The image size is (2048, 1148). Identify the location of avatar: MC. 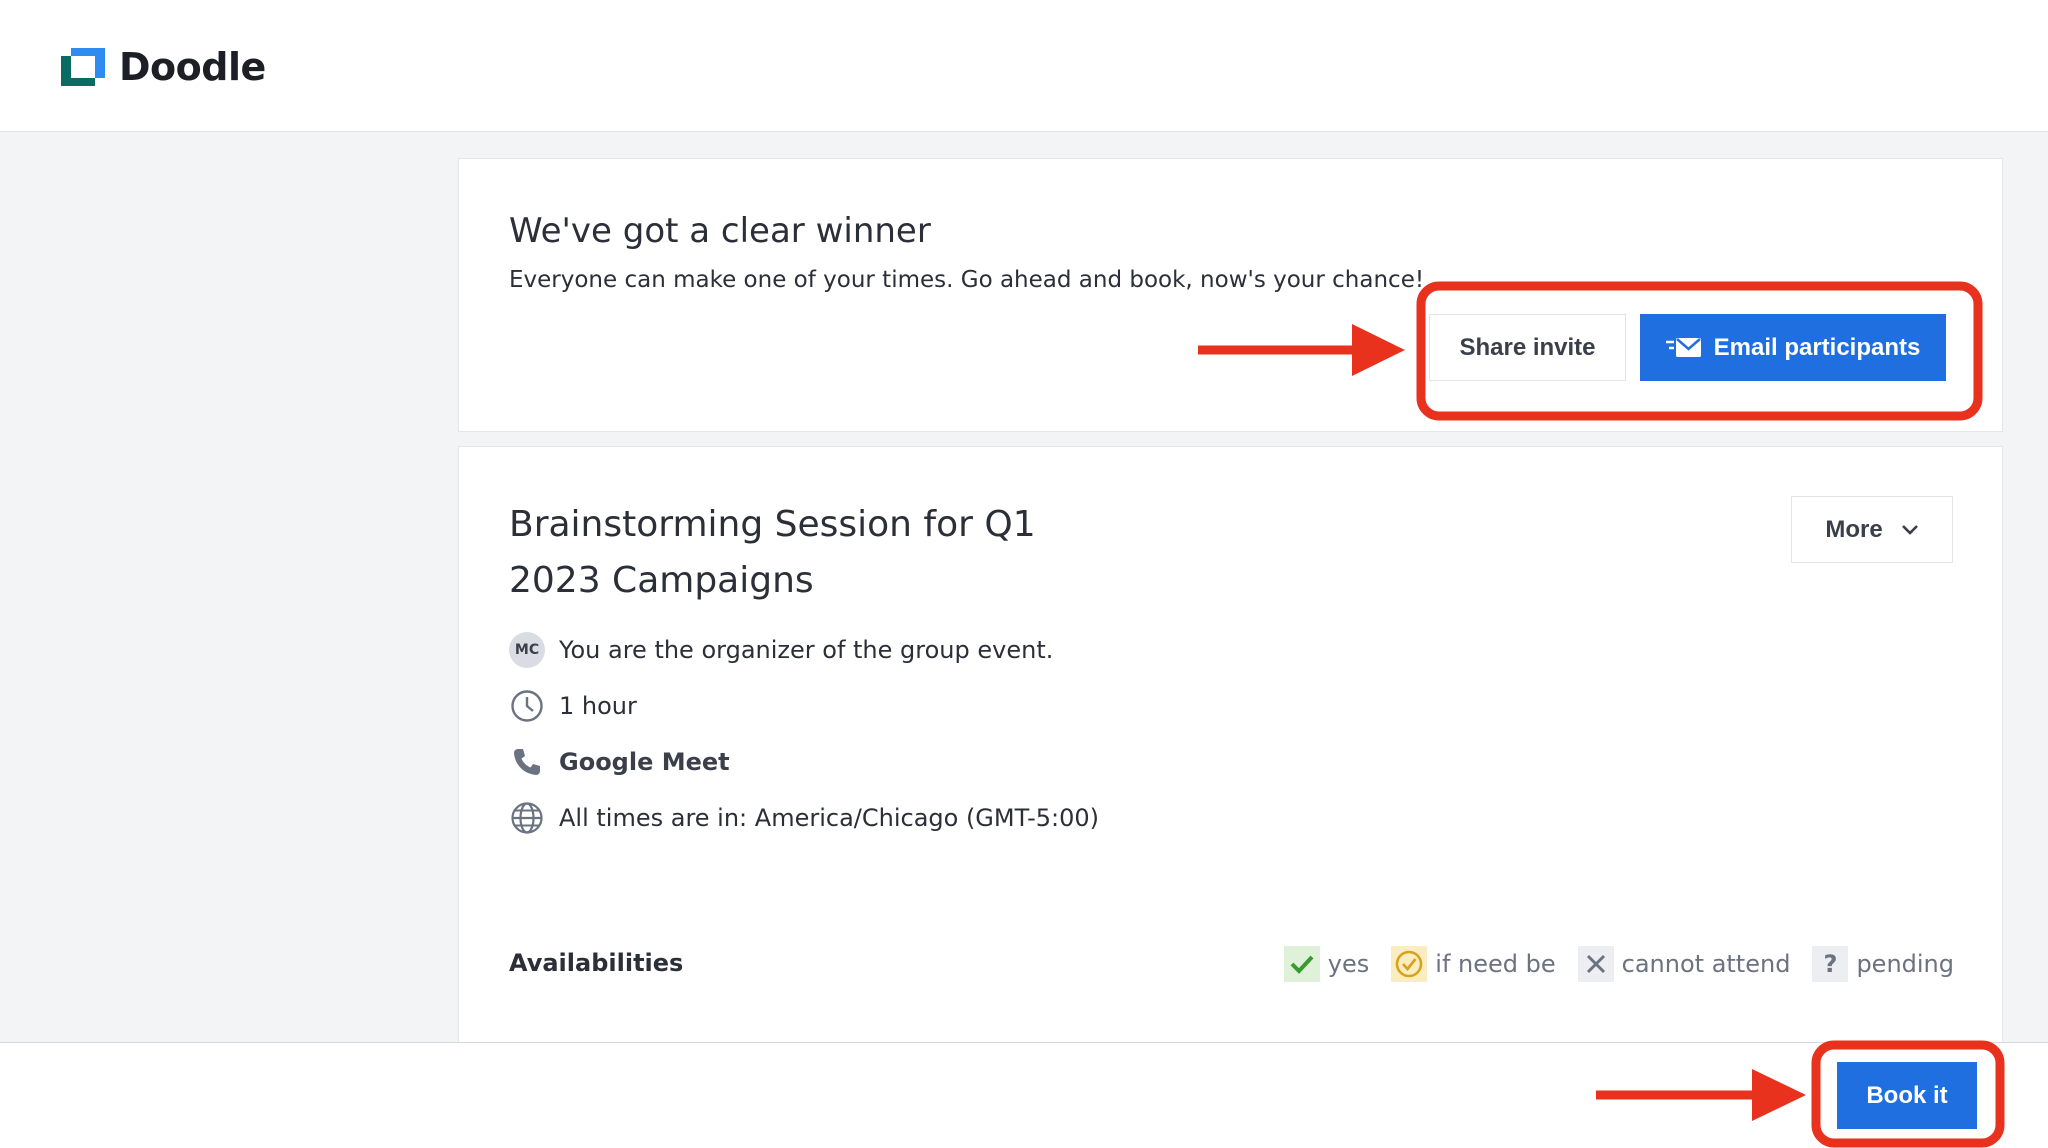
(527, 650).